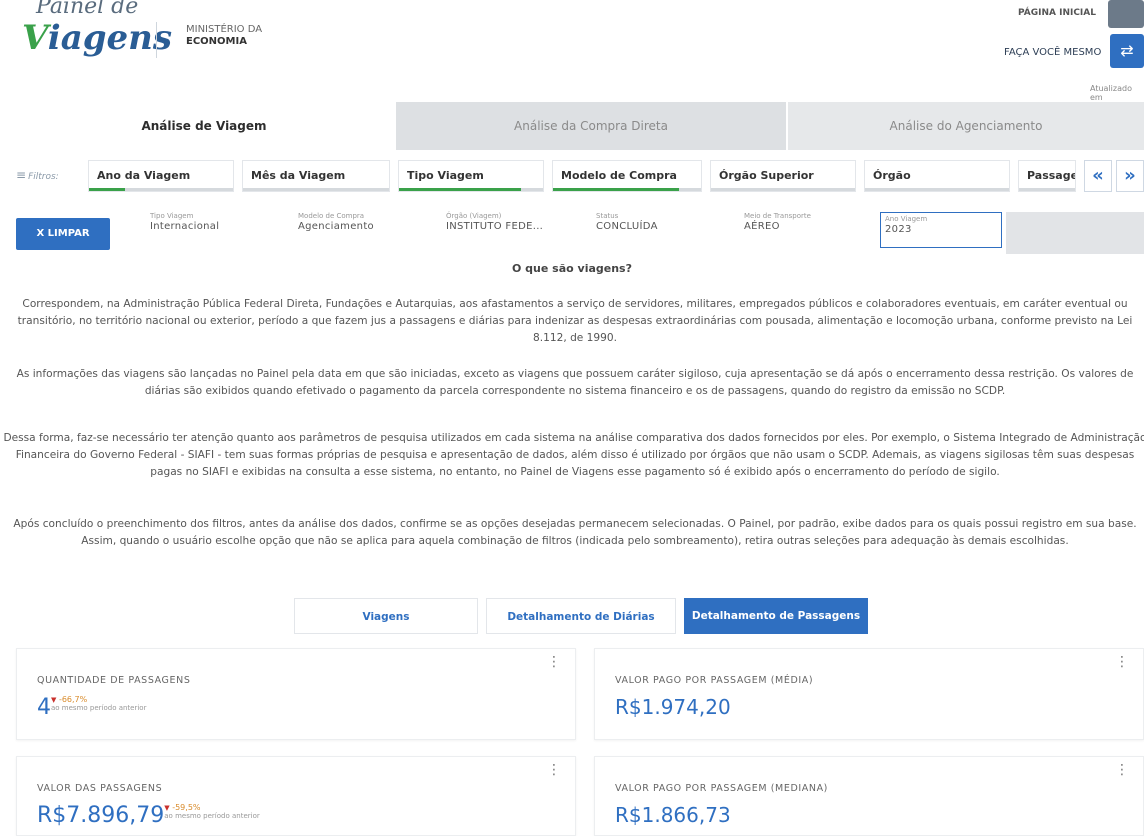  I want to click on filter-mes-viagem: Mês da Viagem, so click(316, 176).